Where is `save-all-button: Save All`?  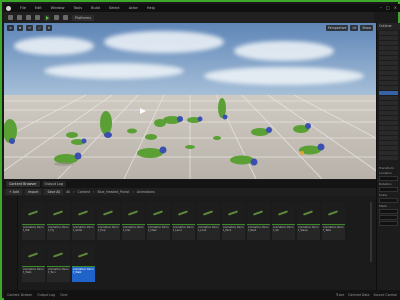
save-all-button: Save All is located at coordinates (54, 192).